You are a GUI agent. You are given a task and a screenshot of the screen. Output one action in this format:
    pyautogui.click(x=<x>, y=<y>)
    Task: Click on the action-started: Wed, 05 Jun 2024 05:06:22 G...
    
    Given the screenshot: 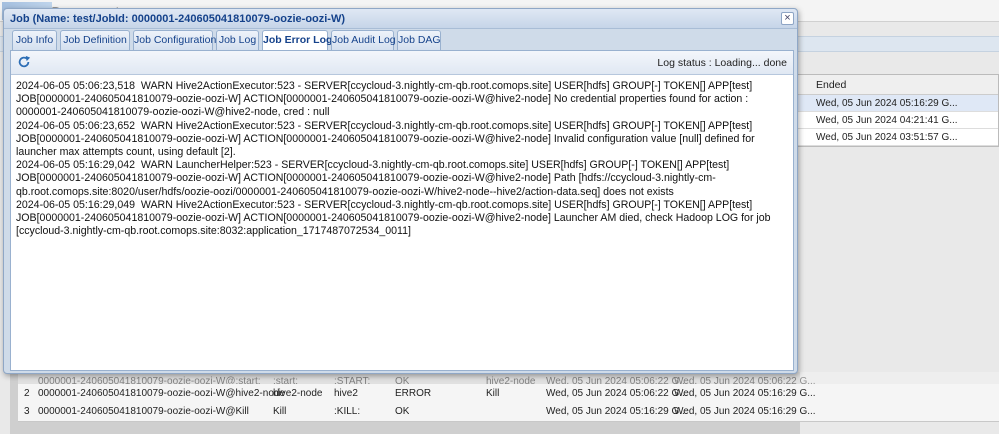 What is the action you would take?
    pyautogui.click(x=617, y=393)
    